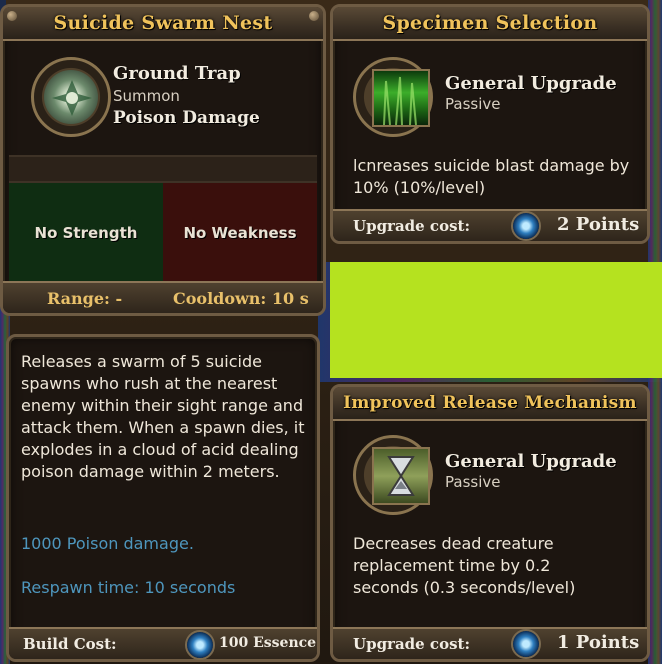 The image size is (662, 664). I want to click on upgrade-cost-value: 2 Points, so click(598, 224).